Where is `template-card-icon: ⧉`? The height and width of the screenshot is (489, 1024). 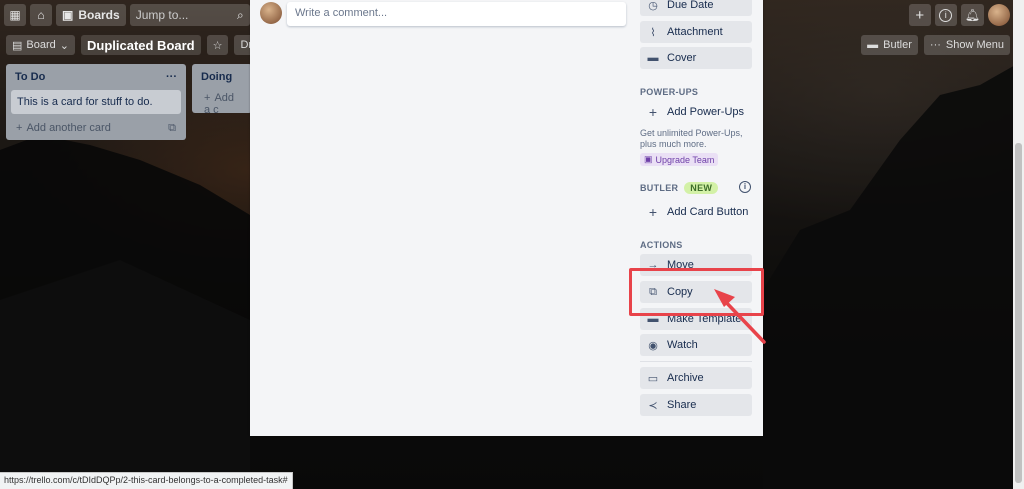 template-card-icon: ⧉ is located at coordinates (172, 128).